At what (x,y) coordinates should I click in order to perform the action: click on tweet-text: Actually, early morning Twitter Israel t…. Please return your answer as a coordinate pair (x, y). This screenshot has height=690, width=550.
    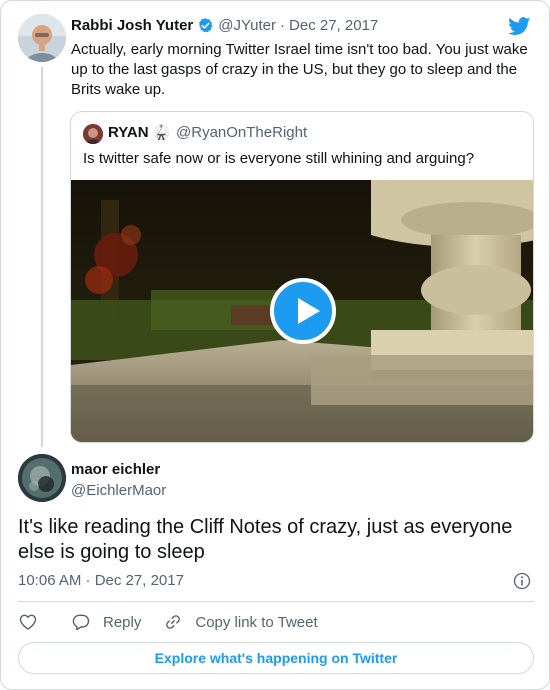
    Looking at the image, I should click on (299, 69).